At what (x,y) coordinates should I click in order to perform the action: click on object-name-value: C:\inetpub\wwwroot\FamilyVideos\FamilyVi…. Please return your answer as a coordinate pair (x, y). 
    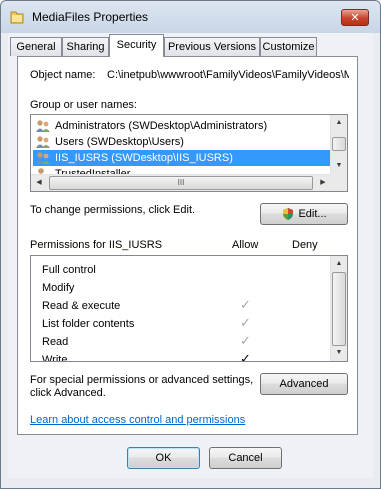
    Looking at the image, I should click on (228, 75).